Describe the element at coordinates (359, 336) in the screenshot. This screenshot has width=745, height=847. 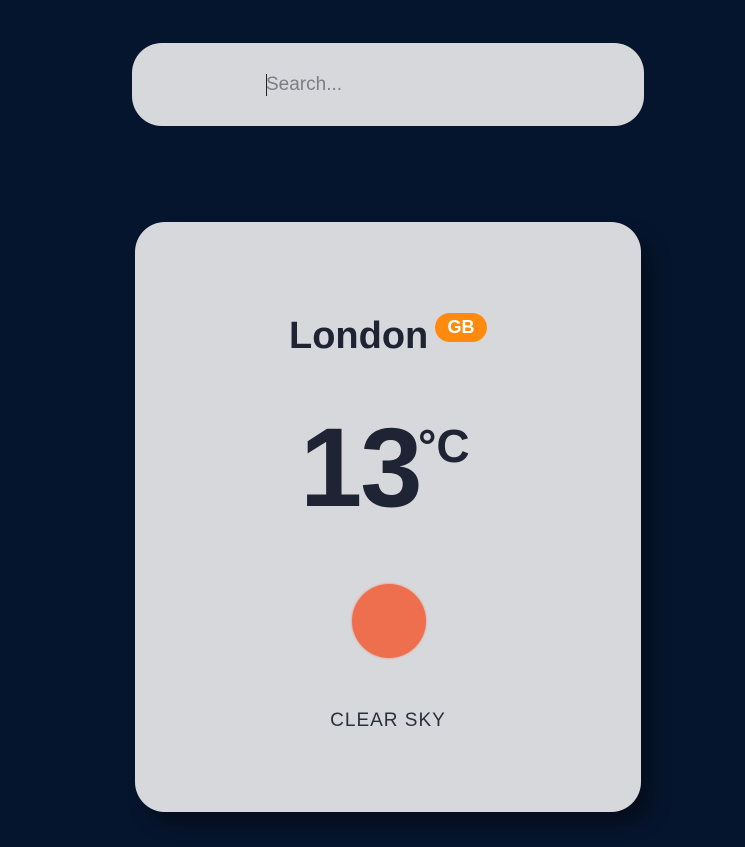
I see `city-name: London` at that location.